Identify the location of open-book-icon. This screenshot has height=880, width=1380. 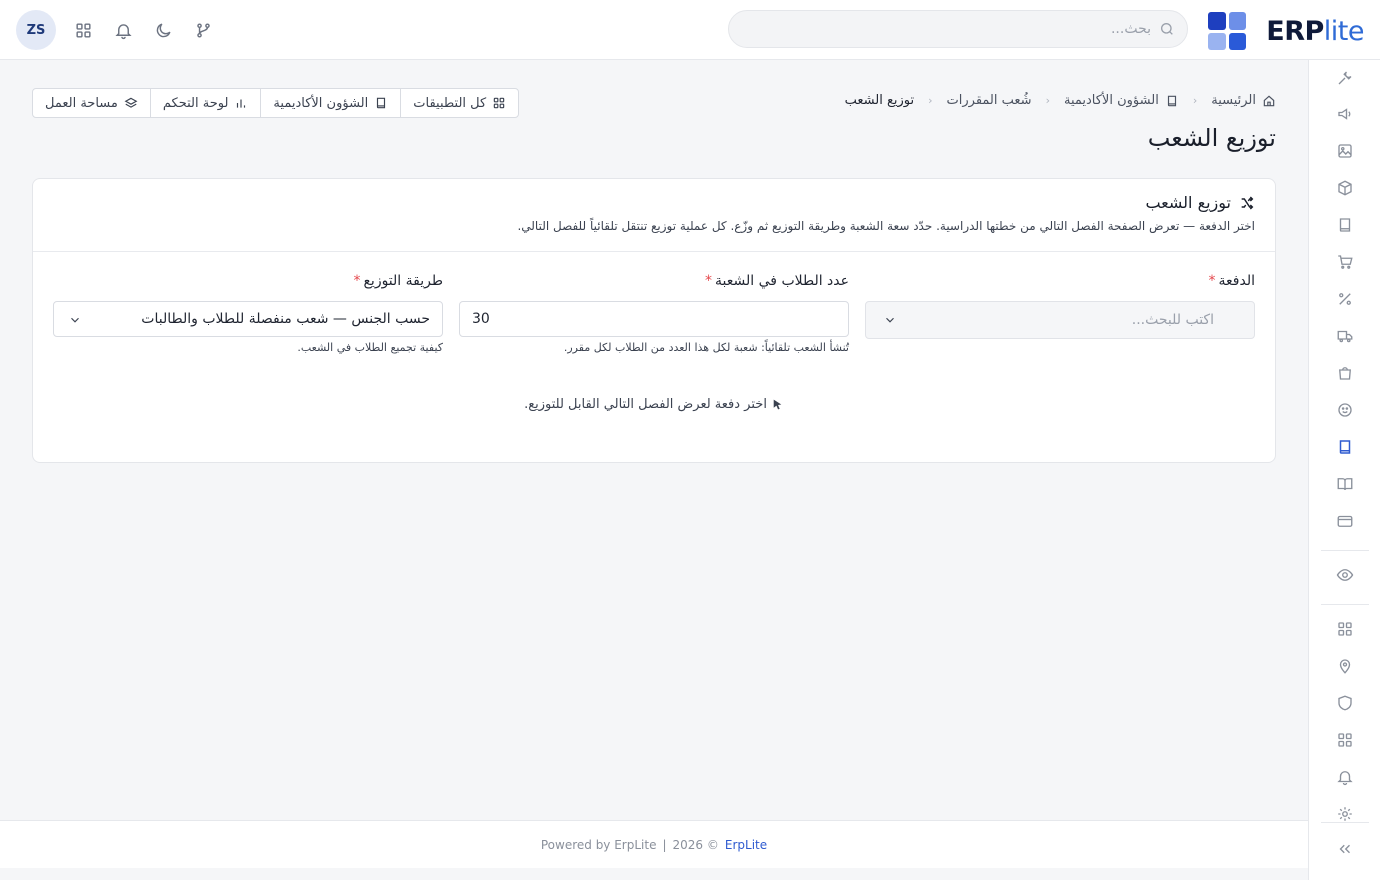
(1345, 484).